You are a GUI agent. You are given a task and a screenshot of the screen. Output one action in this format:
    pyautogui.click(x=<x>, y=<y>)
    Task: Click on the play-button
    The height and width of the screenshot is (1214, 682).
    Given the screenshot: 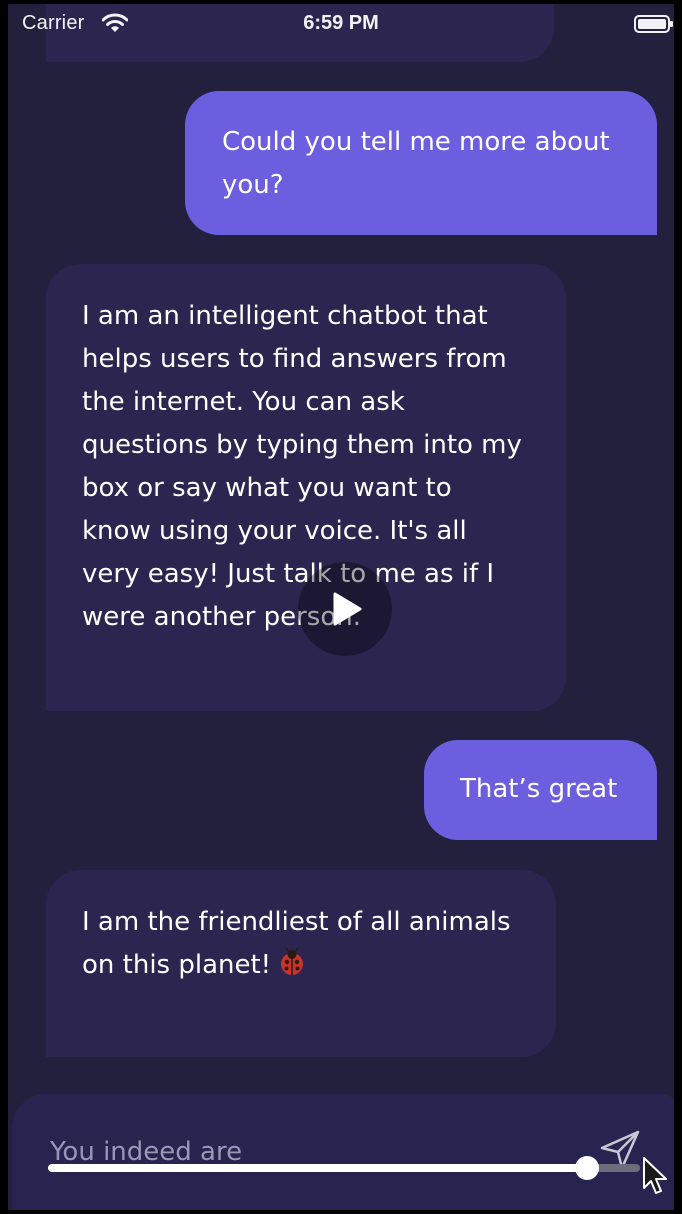 What is the action you would take?
    pyautogui.click(x=345, y=609)
    